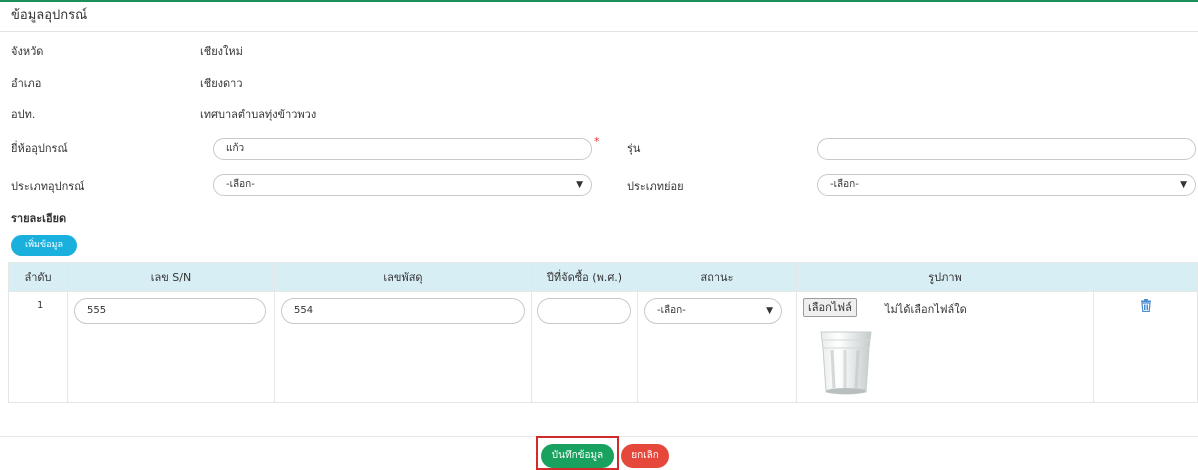 The width and height of the screenshot is (1198, 470). Describe the element at coordinates (39, 148) in the screenshot. I see `brand-label: ยี่ห้ออุปกรณ์` at that location.